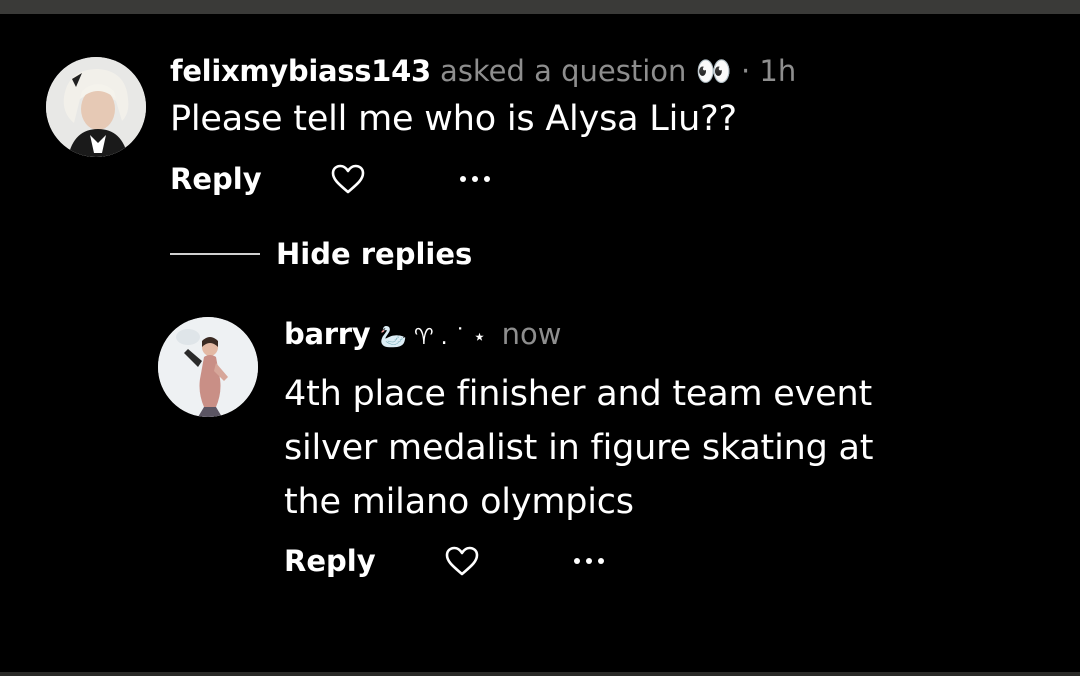 This screenshot has width=1080, height=676. I want to click on reply-reply-button: Reply, so click(330, 561).